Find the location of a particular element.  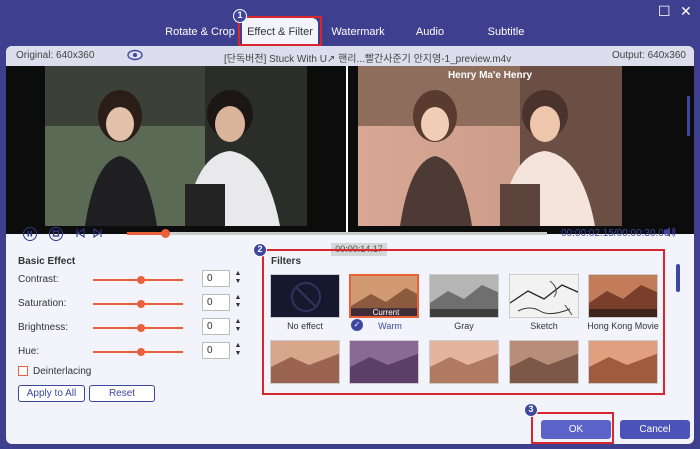

hue-slider is located at coordinates (138, 352).